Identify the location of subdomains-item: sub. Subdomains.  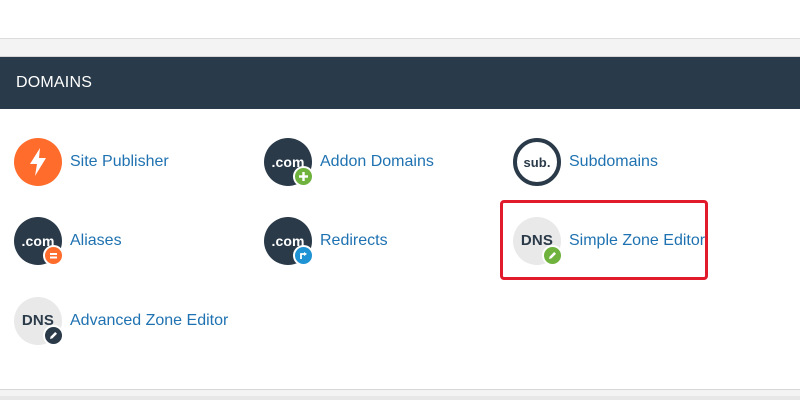
(585, 162).